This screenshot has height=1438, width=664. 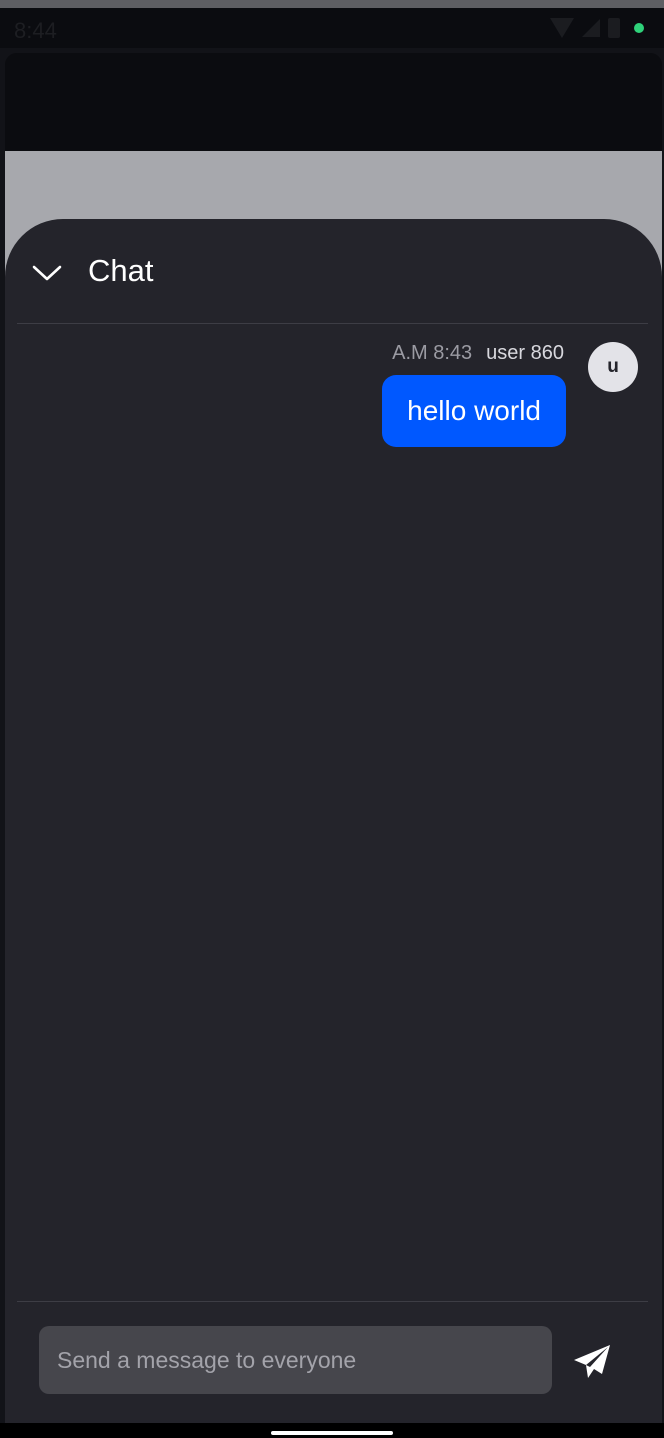 What do you see at coordinates (35, 30) in the screenshot?
I see `status-time: 8:44` at bounding box center [35, 30].